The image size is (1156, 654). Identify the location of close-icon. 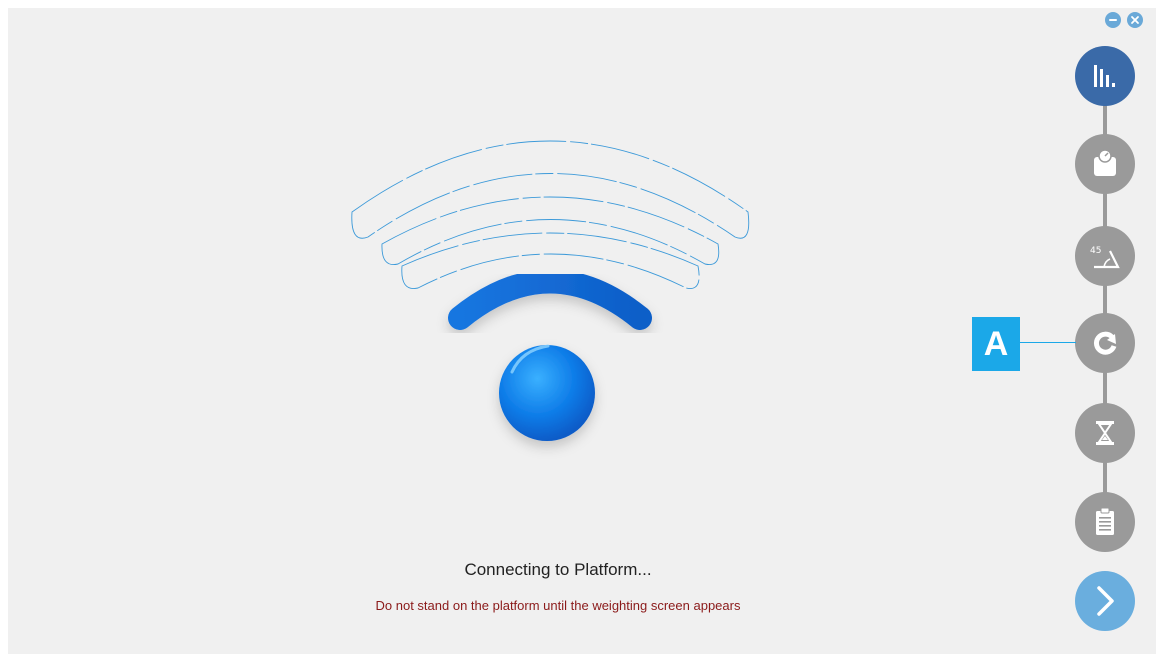
(1135, 20).